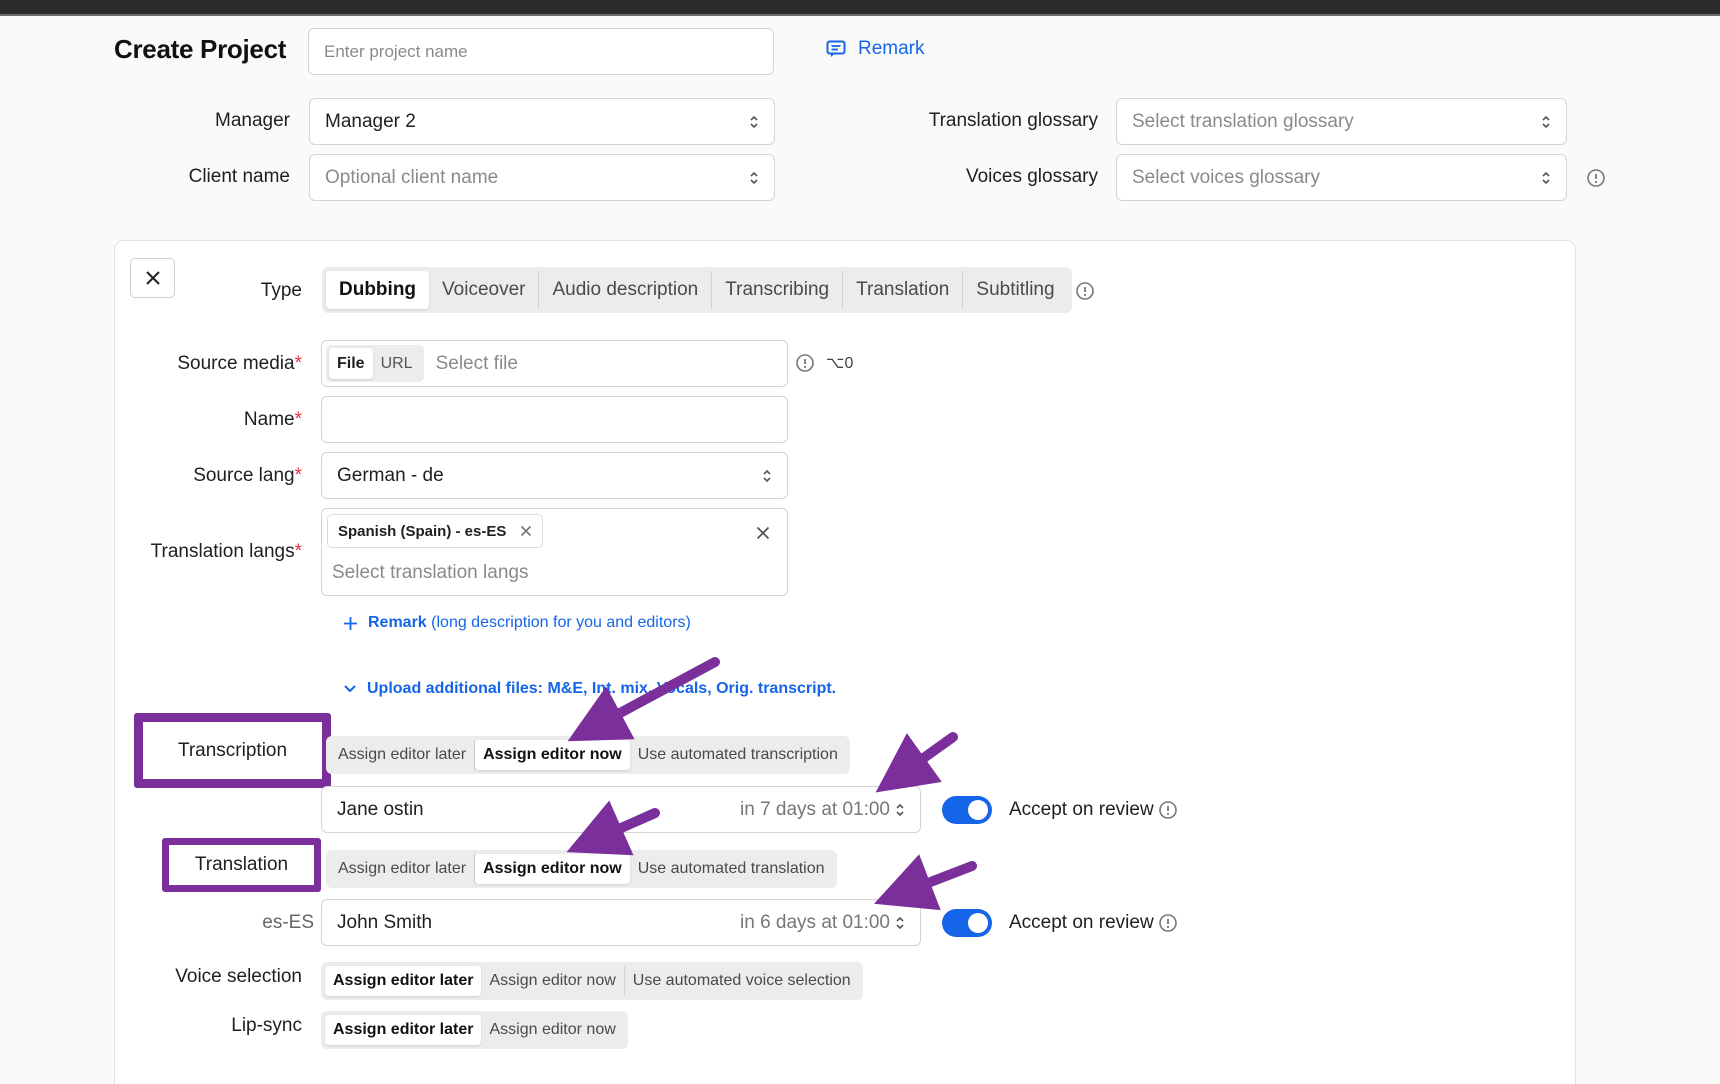 Image resolution: width=1720 pixels, height=1084 pixels. I want to click on client-name-select: Optional client name, so click(542, 177).